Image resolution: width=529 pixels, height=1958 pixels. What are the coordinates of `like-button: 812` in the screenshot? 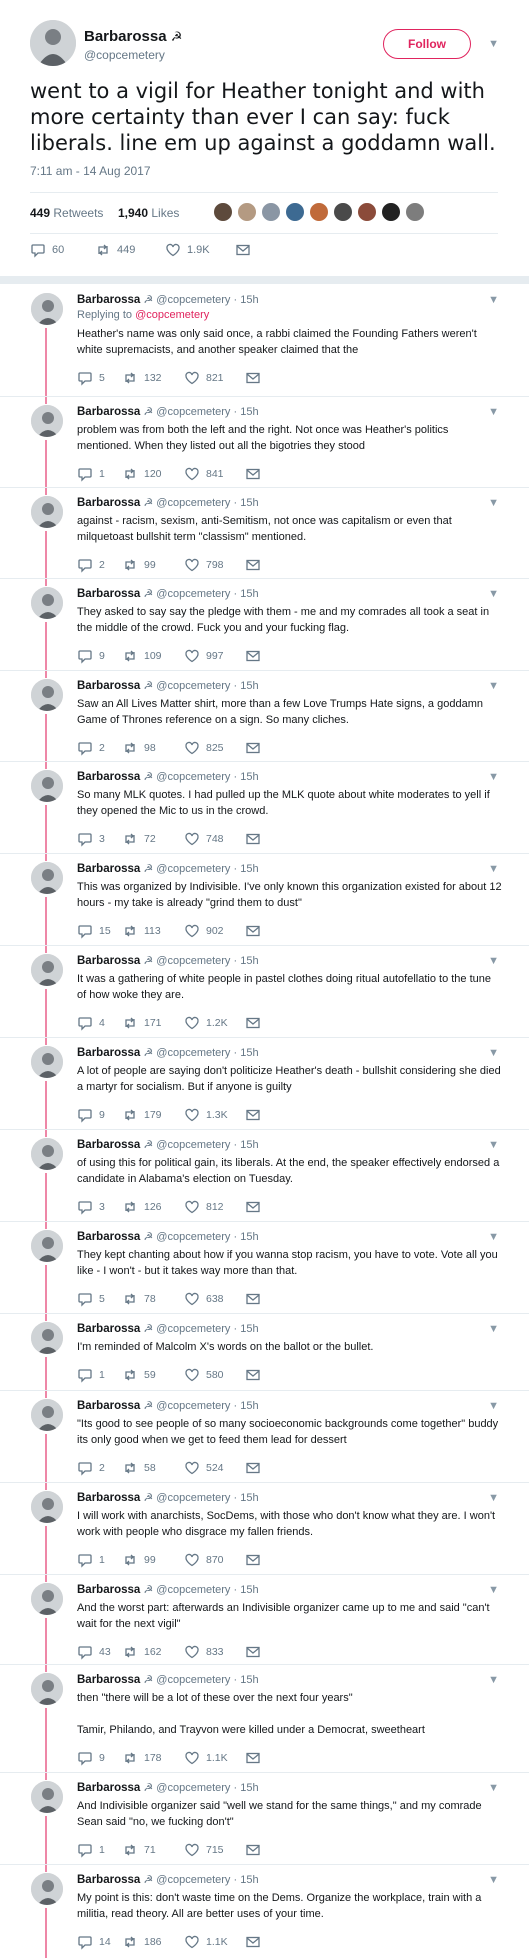 It's located at (204, 1207).